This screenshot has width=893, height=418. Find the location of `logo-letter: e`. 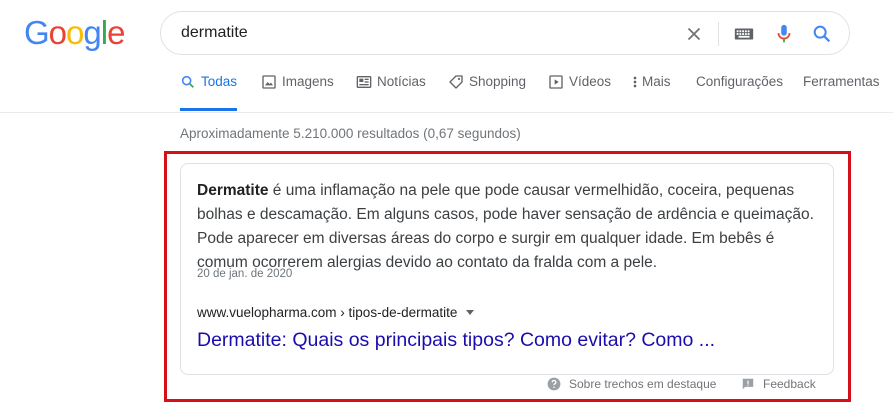

logo-letter: e is located at coordinates (116, 32).